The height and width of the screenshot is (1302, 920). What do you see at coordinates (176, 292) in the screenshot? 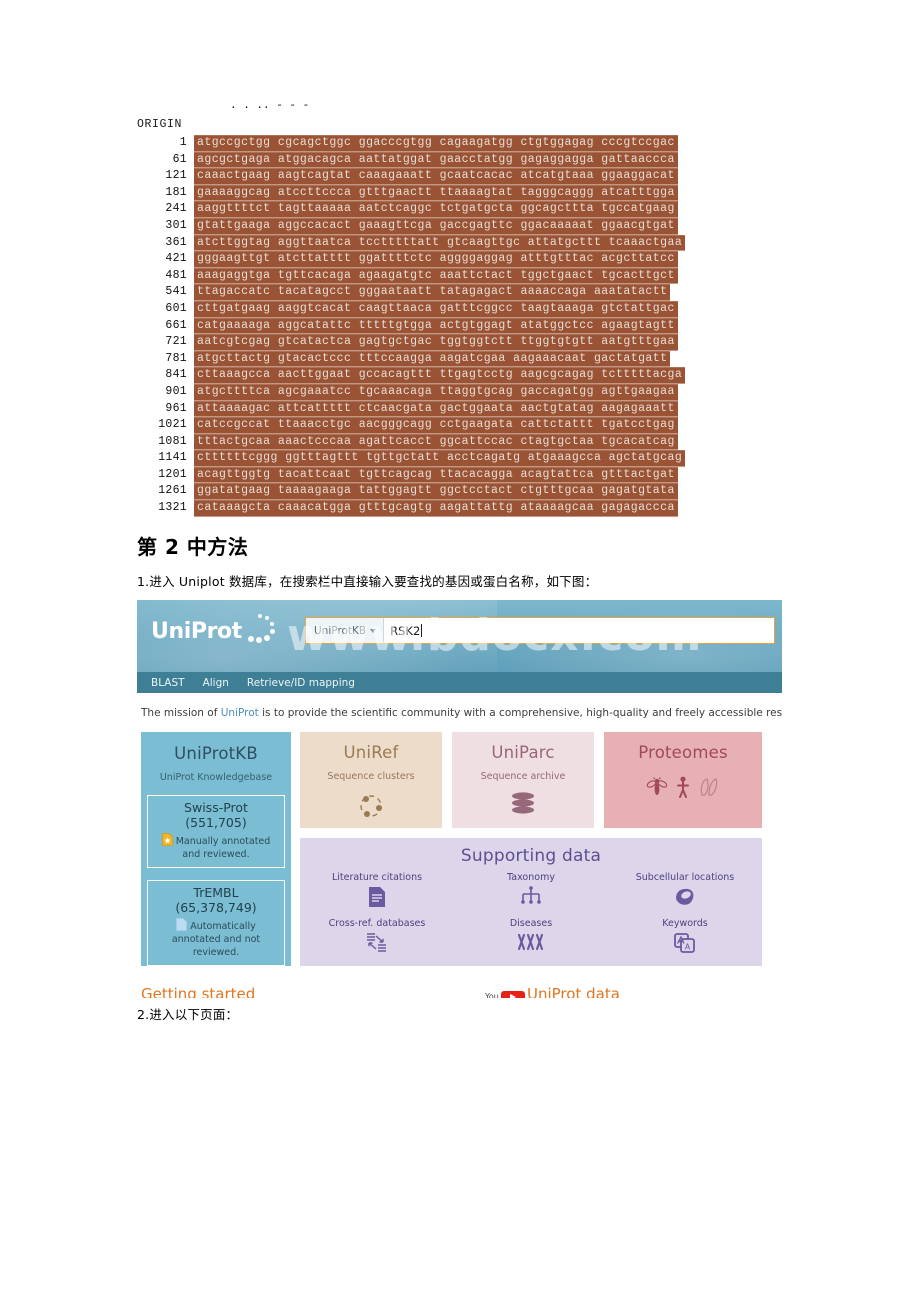
I see `sequence-position: 541` at bounding box center [176, 292].